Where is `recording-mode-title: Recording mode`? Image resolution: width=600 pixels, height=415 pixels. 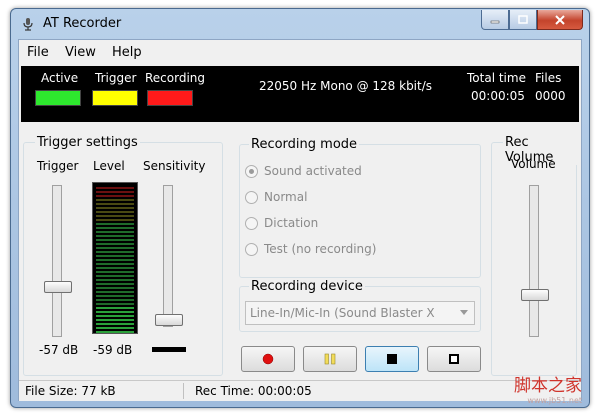 recording-mode-title: Recording mode is located at coordinates (304, 144).